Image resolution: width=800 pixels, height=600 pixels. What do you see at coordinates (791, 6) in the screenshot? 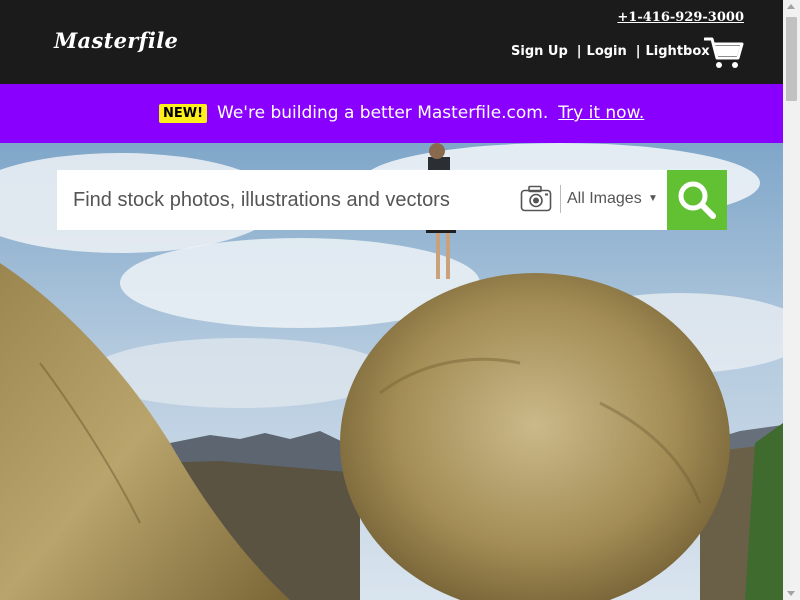
I see `scroll-up-arrow-icon` at bounding box center [791, 6].